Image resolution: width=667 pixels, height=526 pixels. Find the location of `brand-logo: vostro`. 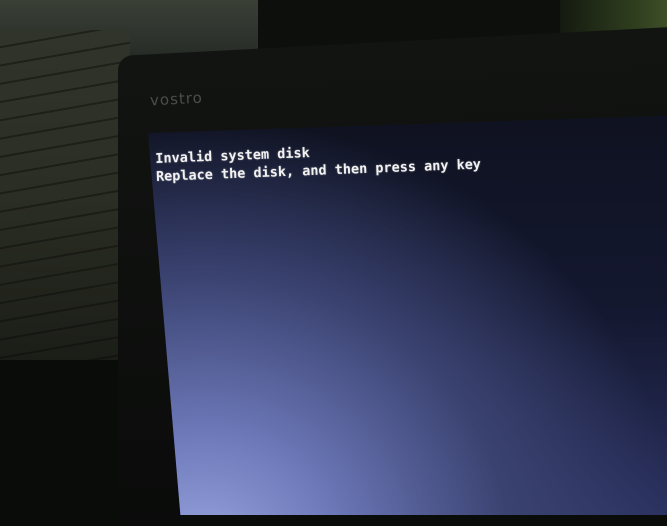

brand-logo: vostro is located at coordinates (176, 99).